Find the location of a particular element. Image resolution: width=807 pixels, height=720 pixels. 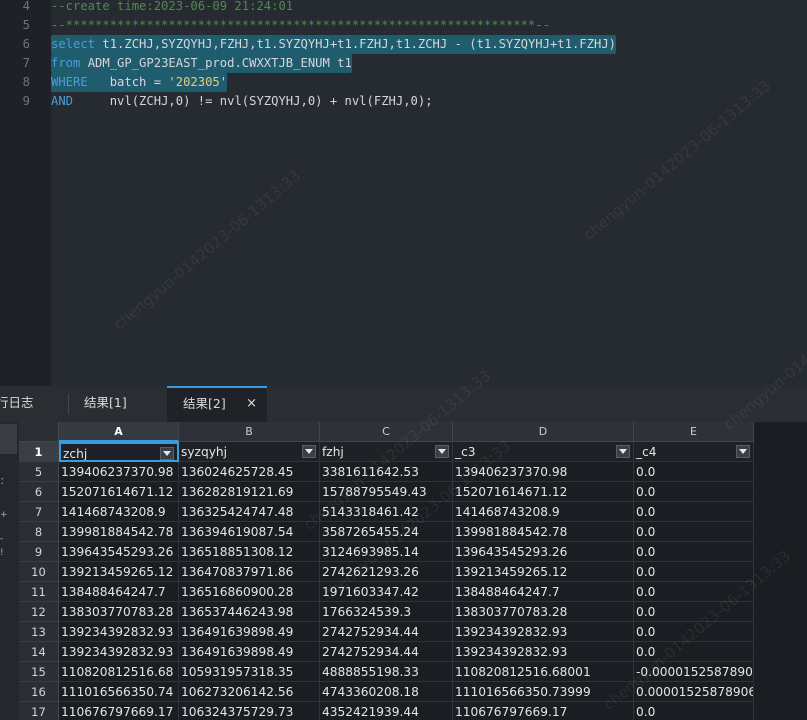

table-cell: 2742621293.26 is located at coordinates (386, 572).